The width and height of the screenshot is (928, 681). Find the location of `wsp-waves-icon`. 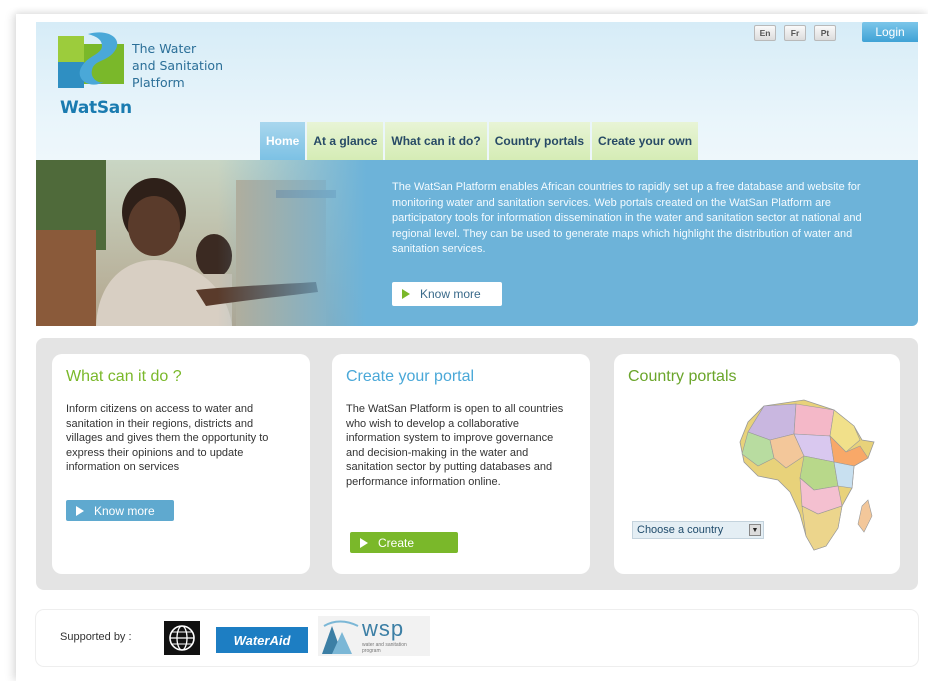

wsp-waves-icon is located at coordinates (340, 637).